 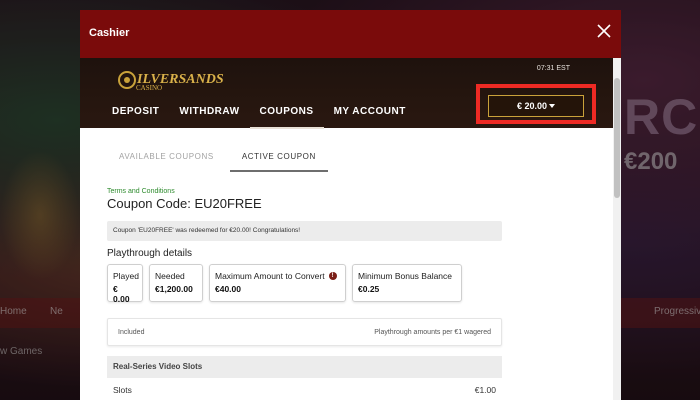 I want to click on card-label: Maximum Amount to Convert, so click(x=270, y=276).